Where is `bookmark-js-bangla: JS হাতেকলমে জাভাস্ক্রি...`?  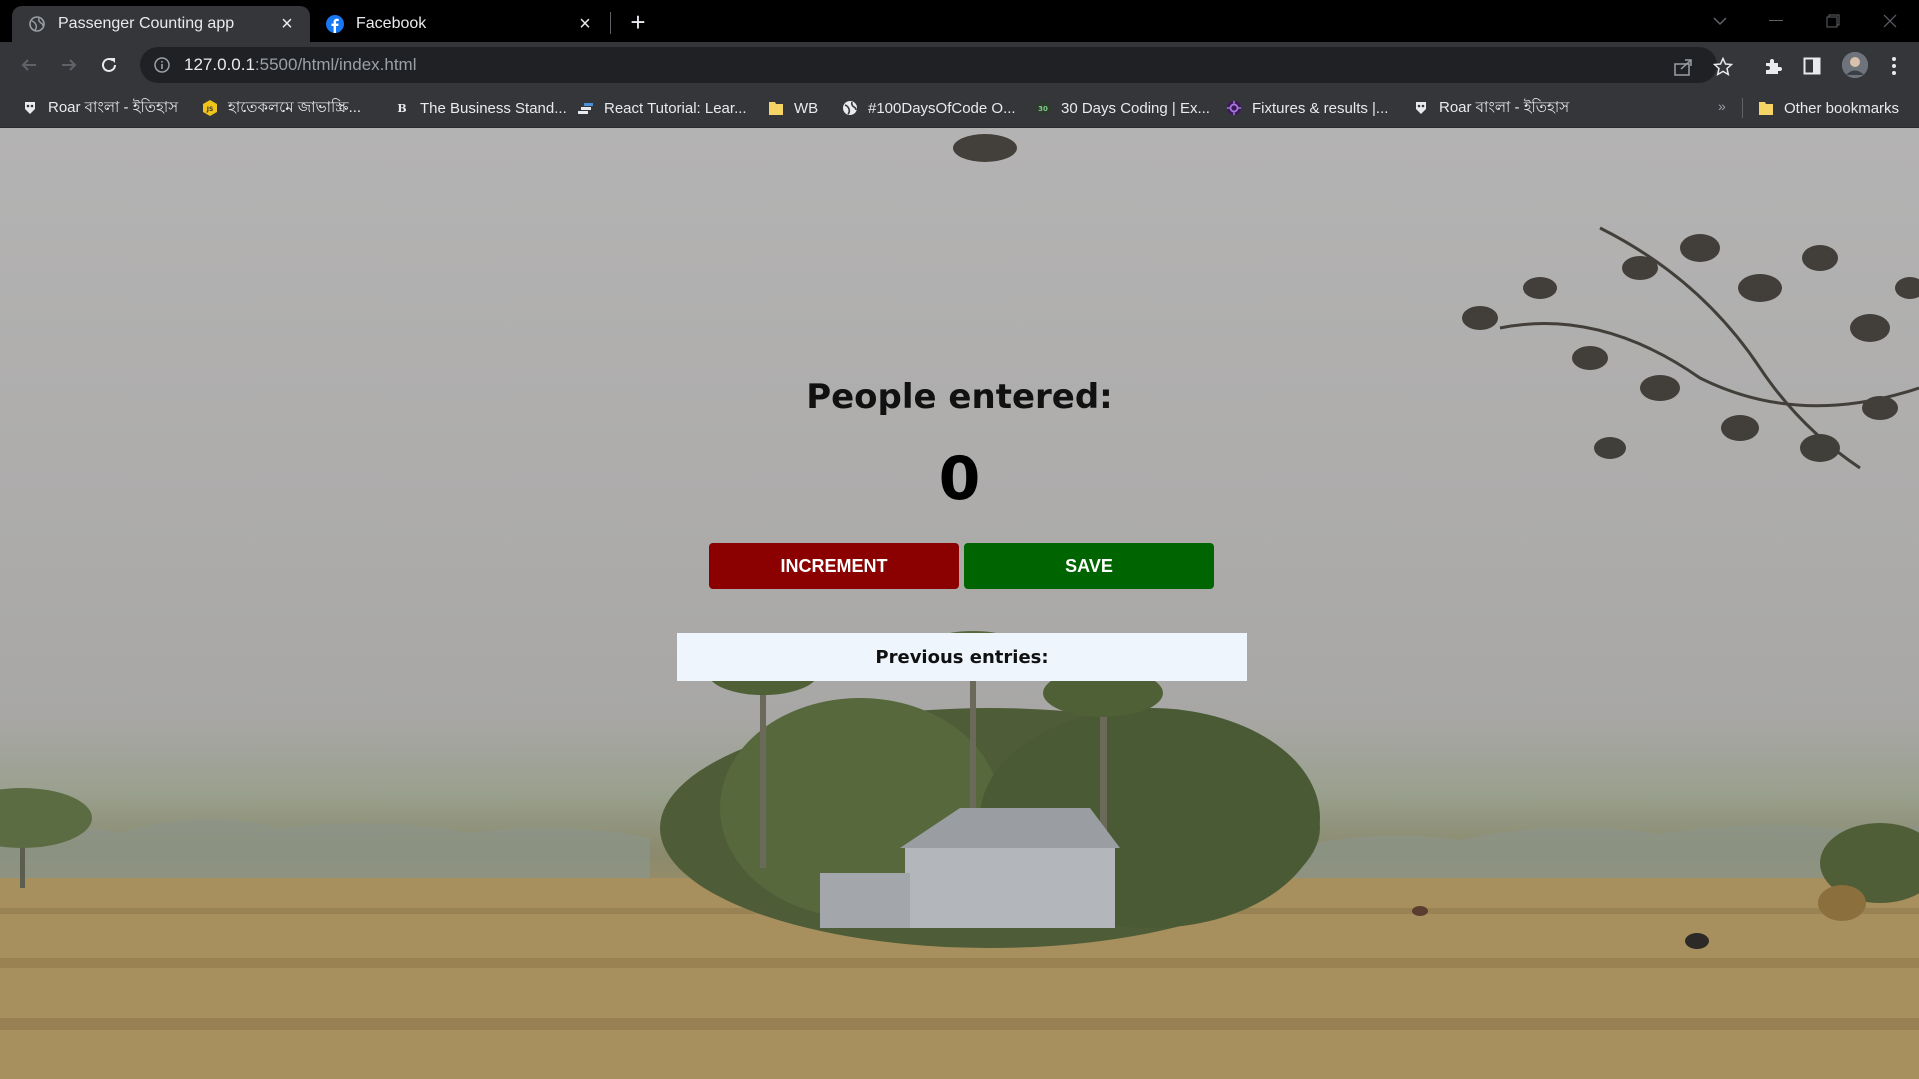
bookmark-js-bangla: JS হাতেকলমে জাভাস্ক্রি... is located at coordinates (281, 108).